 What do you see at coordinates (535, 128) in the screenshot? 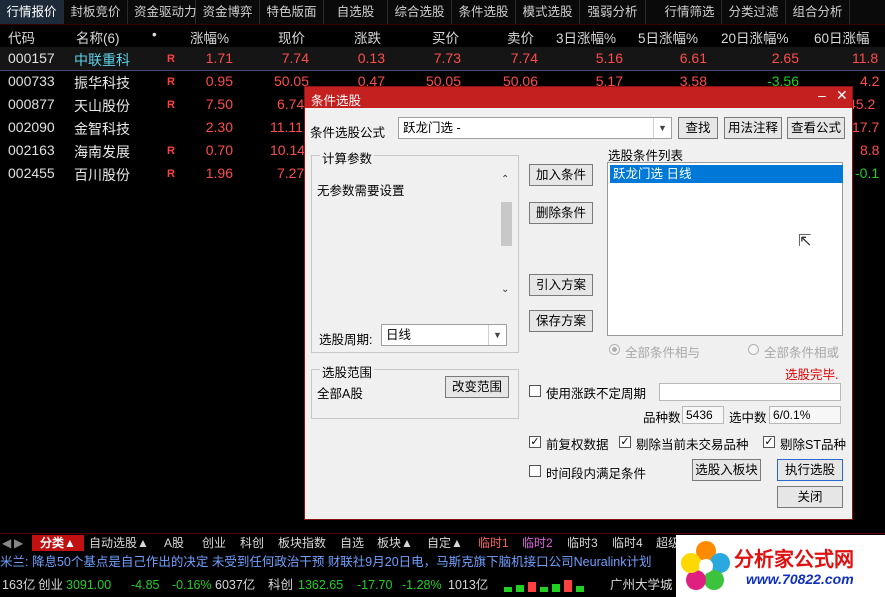
I see `formula-select: 跃龙门选 - ▼` at bounding box center [535, 128].